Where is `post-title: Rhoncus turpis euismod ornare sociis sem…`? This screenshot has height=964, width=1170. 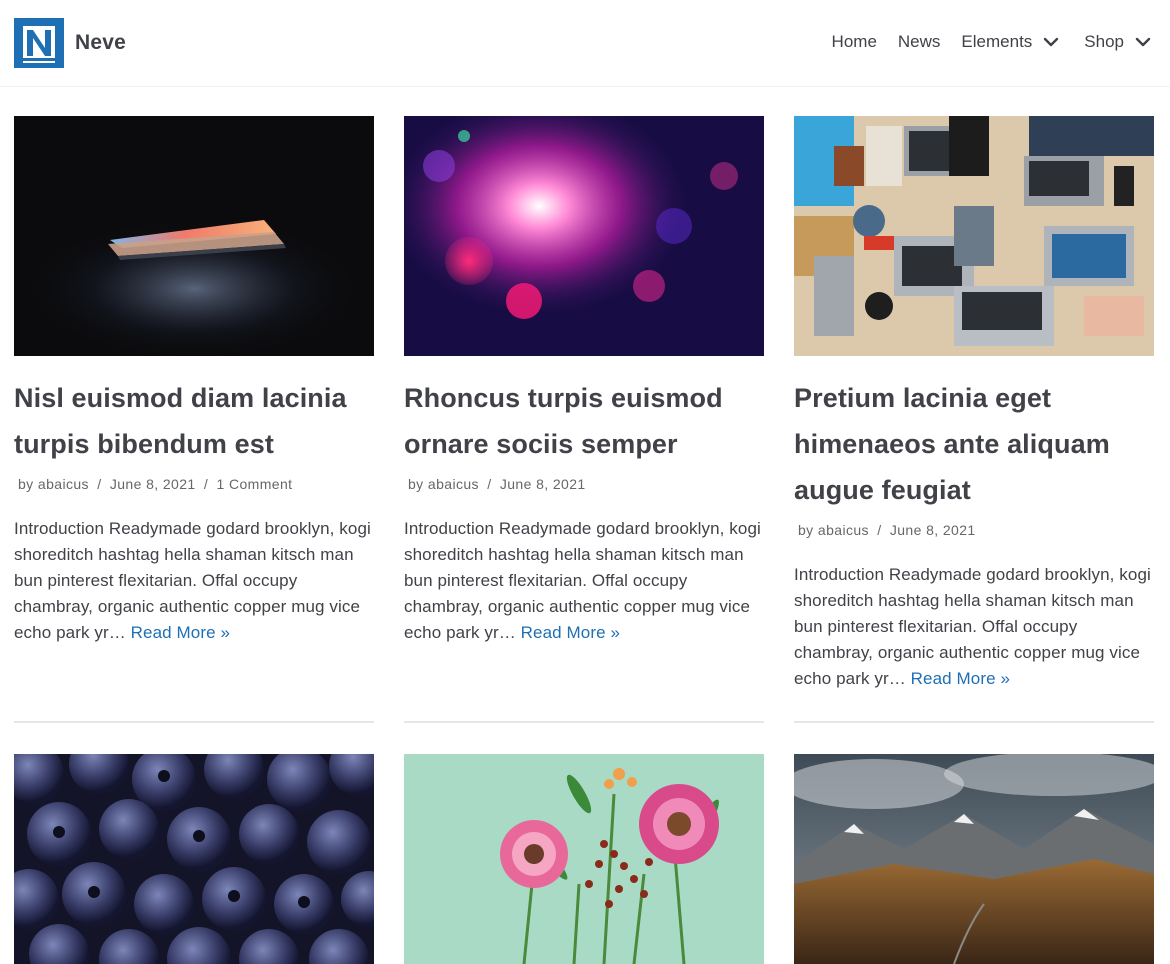
post-title: Rhoncus turpis euismod ornare sociis sem… is located at coordinates (584, 421).